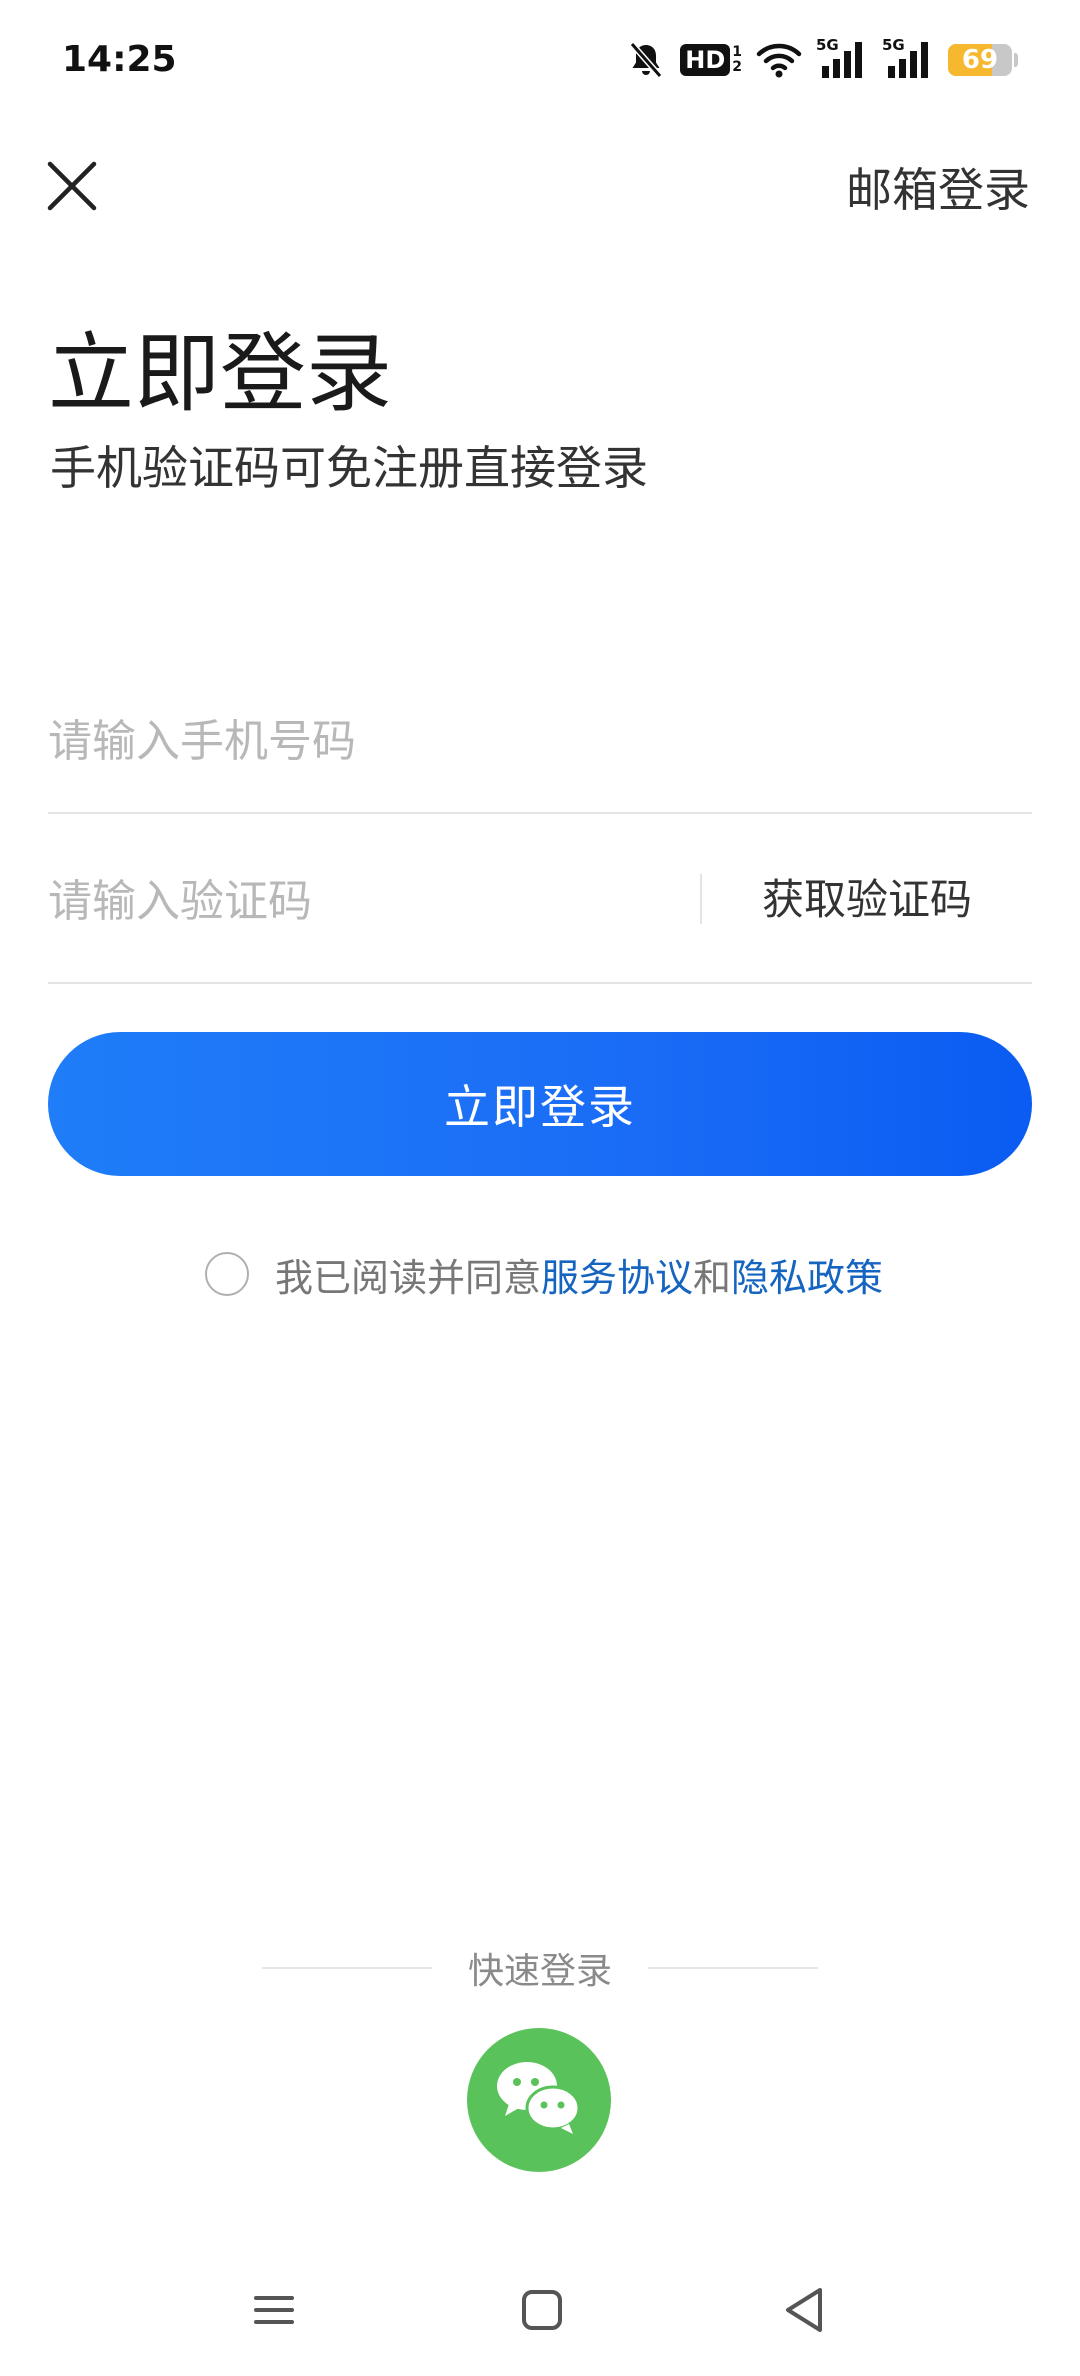  What do you see at coordinates (646, 60) in the screenshot?
I see `bell-muted-icon` at bounding box center [646, 60].